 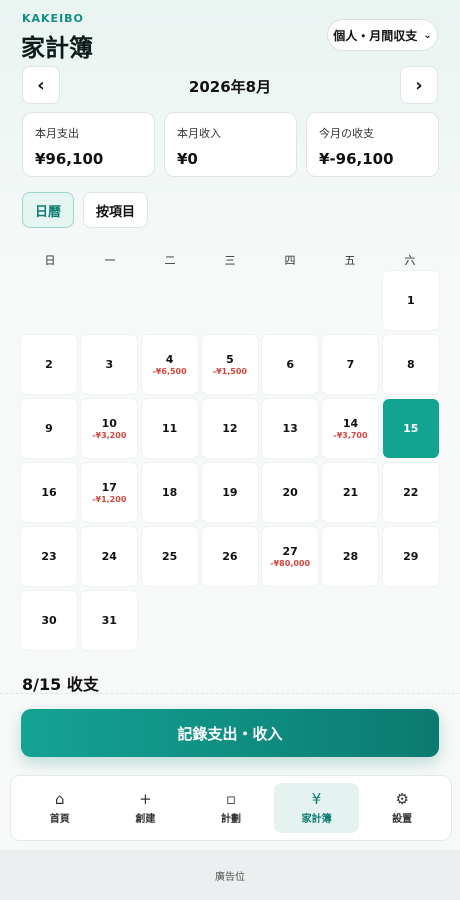 I want to click on weekday-header: 日 一 二 三 四 五 六, so click(x=230, y=260).